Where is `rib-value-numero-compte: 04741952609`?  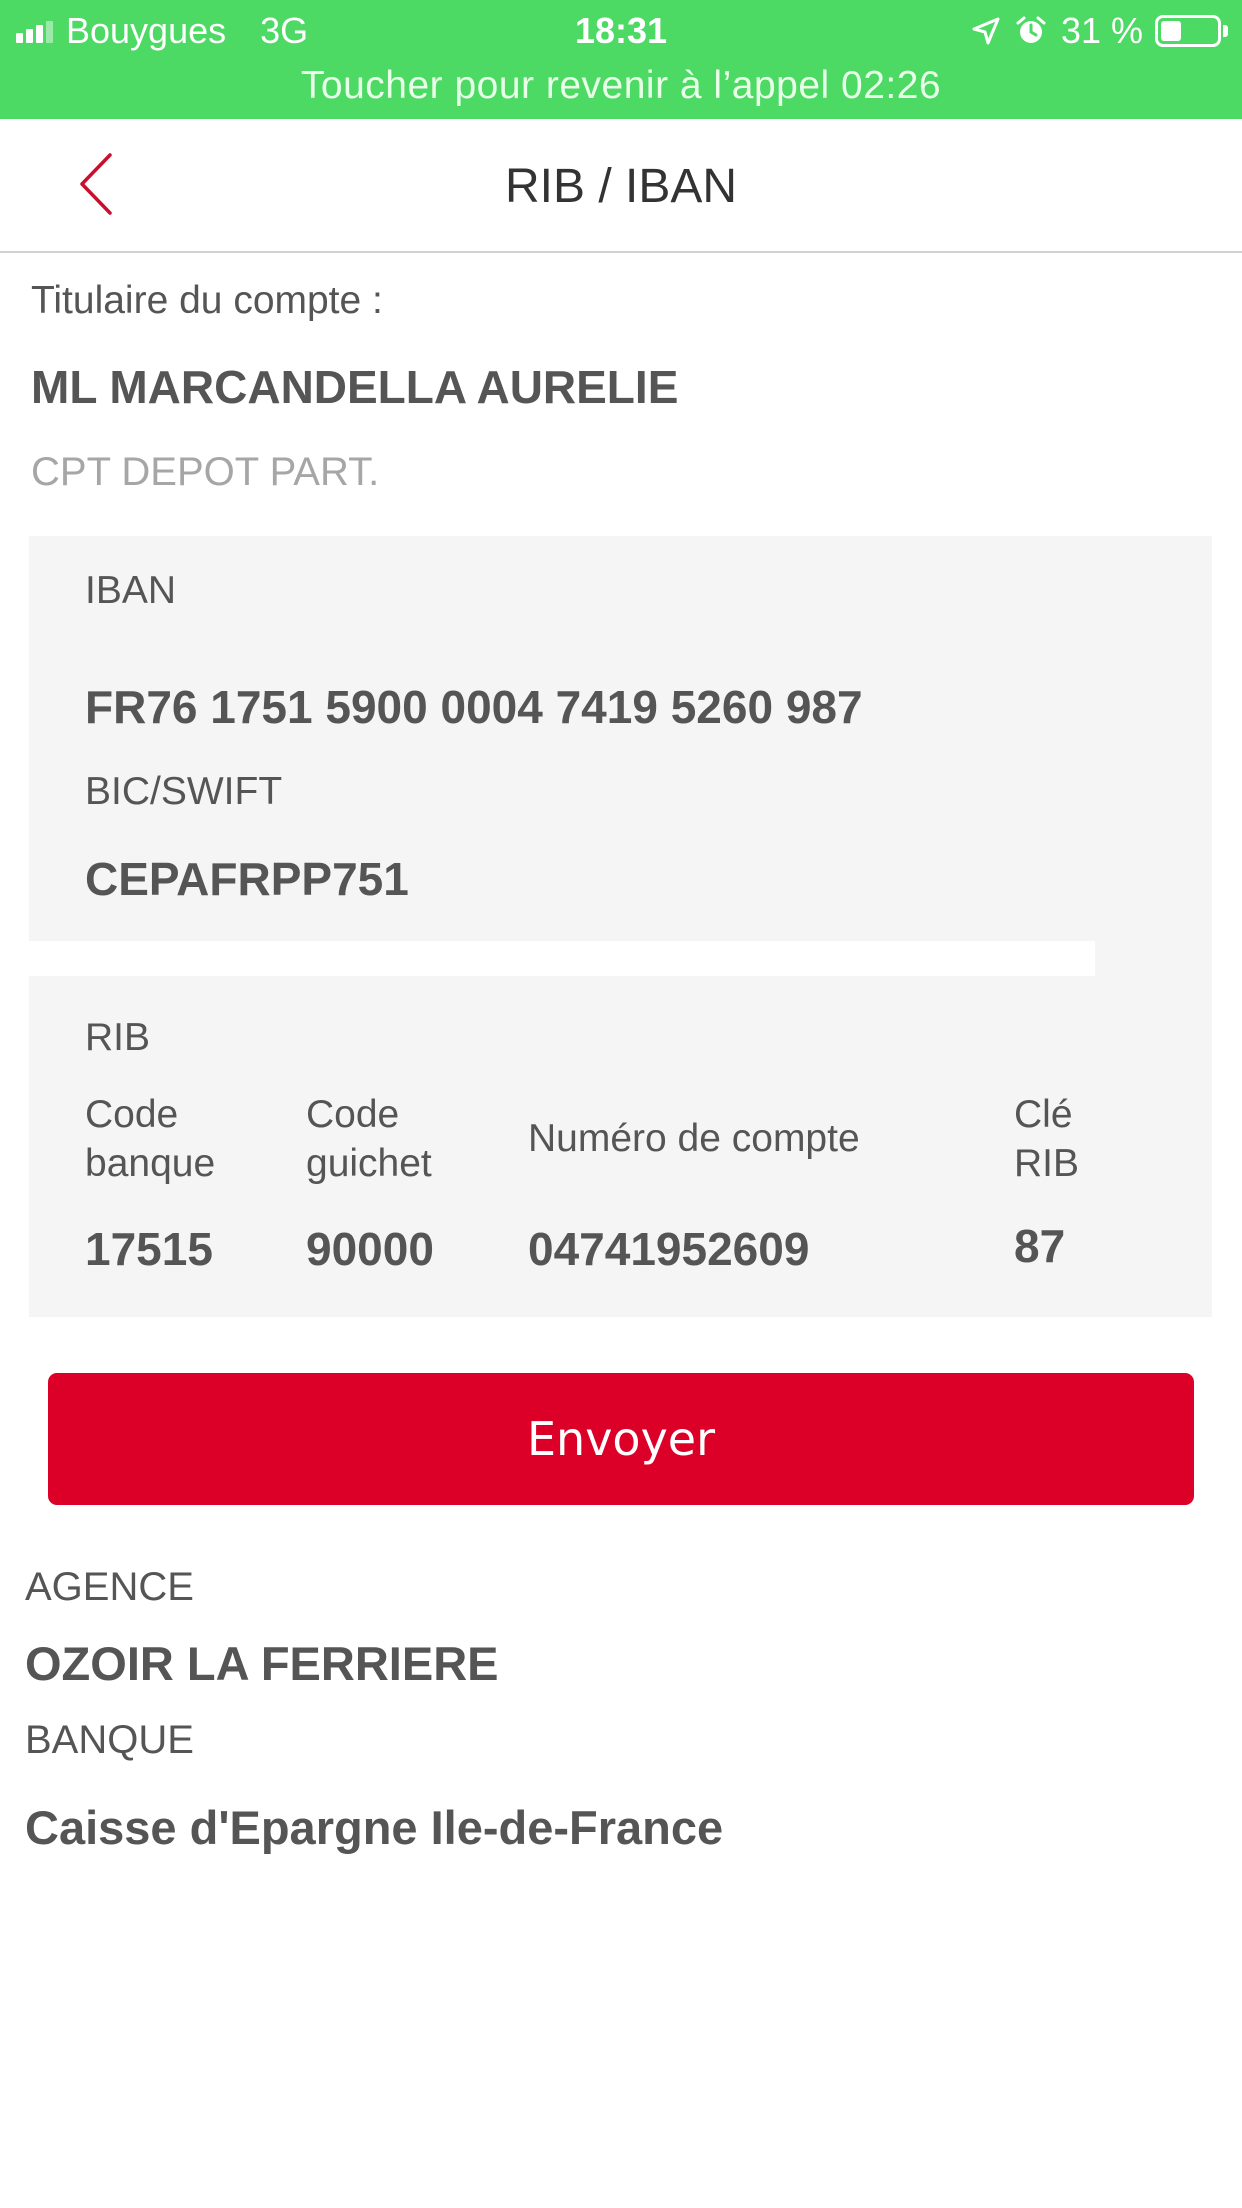
rib-value-numero-compte: 04741952609 is located at coordinates (669, 1249).